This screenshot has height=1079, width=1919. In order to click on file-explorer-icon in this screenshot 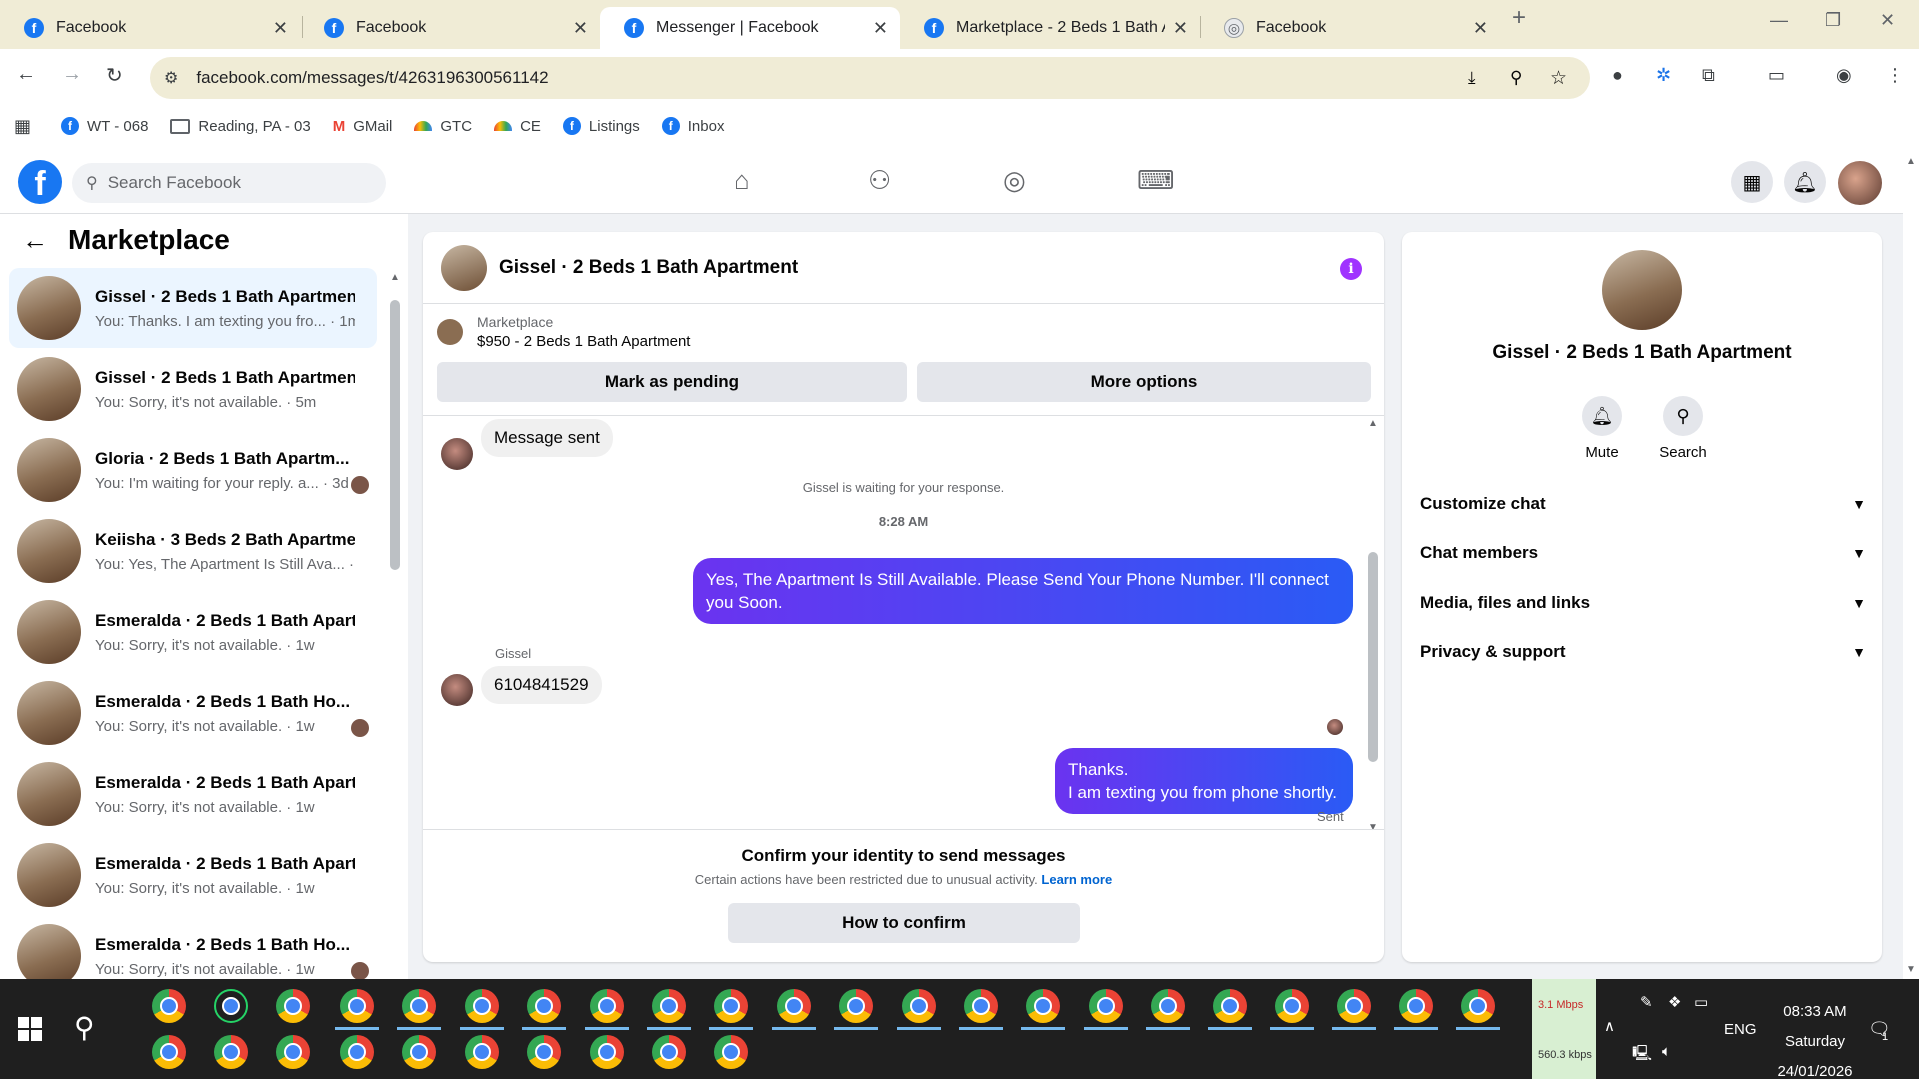, I will do `click(293, 1006)`.